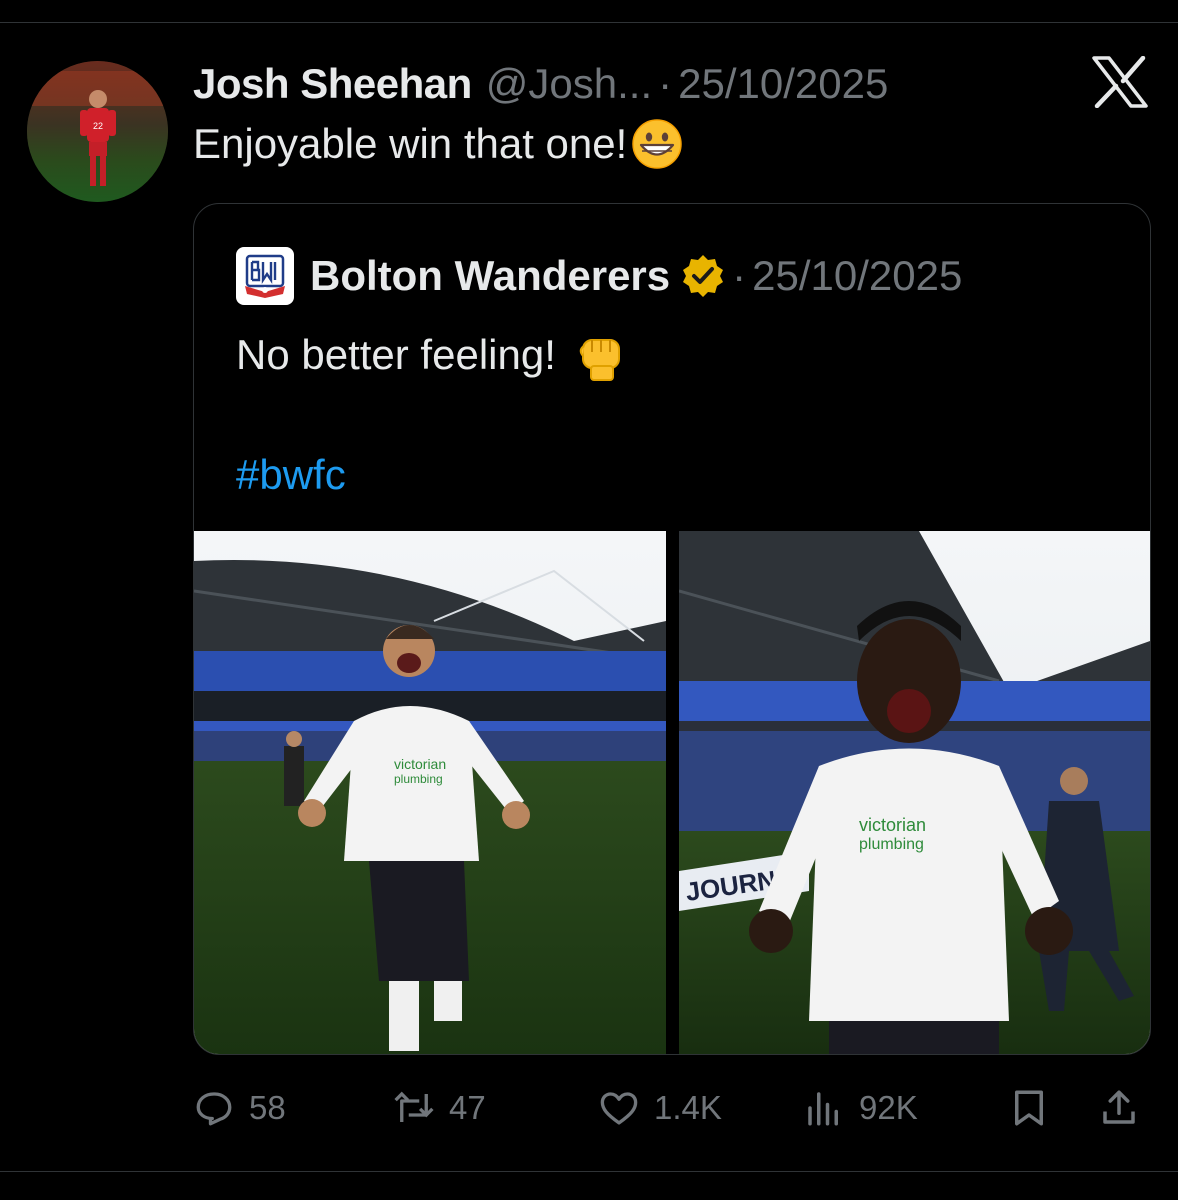 The width and height of the screenshot is (1178, 1200). Describe the element at coordinates (783, 84) in the screenshot. I see `post-date: 25/10/2025` at that location.